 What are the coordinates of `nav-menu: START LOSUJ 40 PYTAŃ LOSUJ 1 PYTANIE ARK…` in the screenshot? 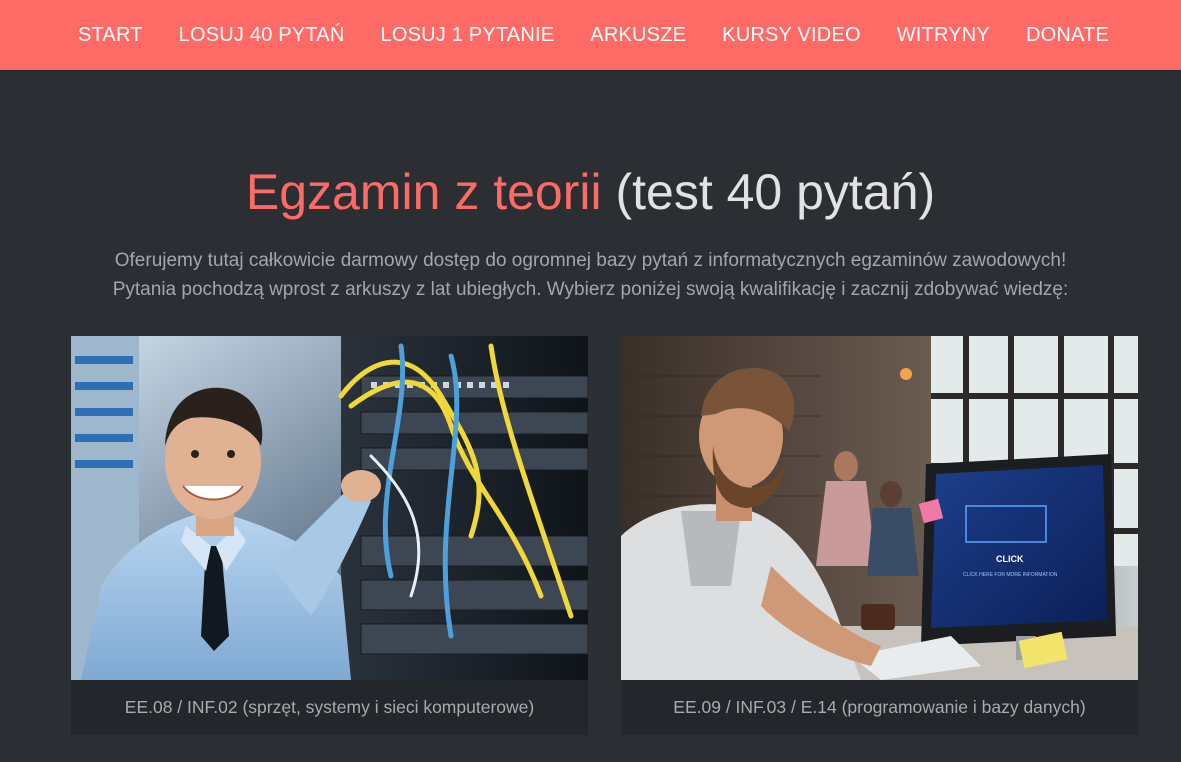 It's located at (590, 35).